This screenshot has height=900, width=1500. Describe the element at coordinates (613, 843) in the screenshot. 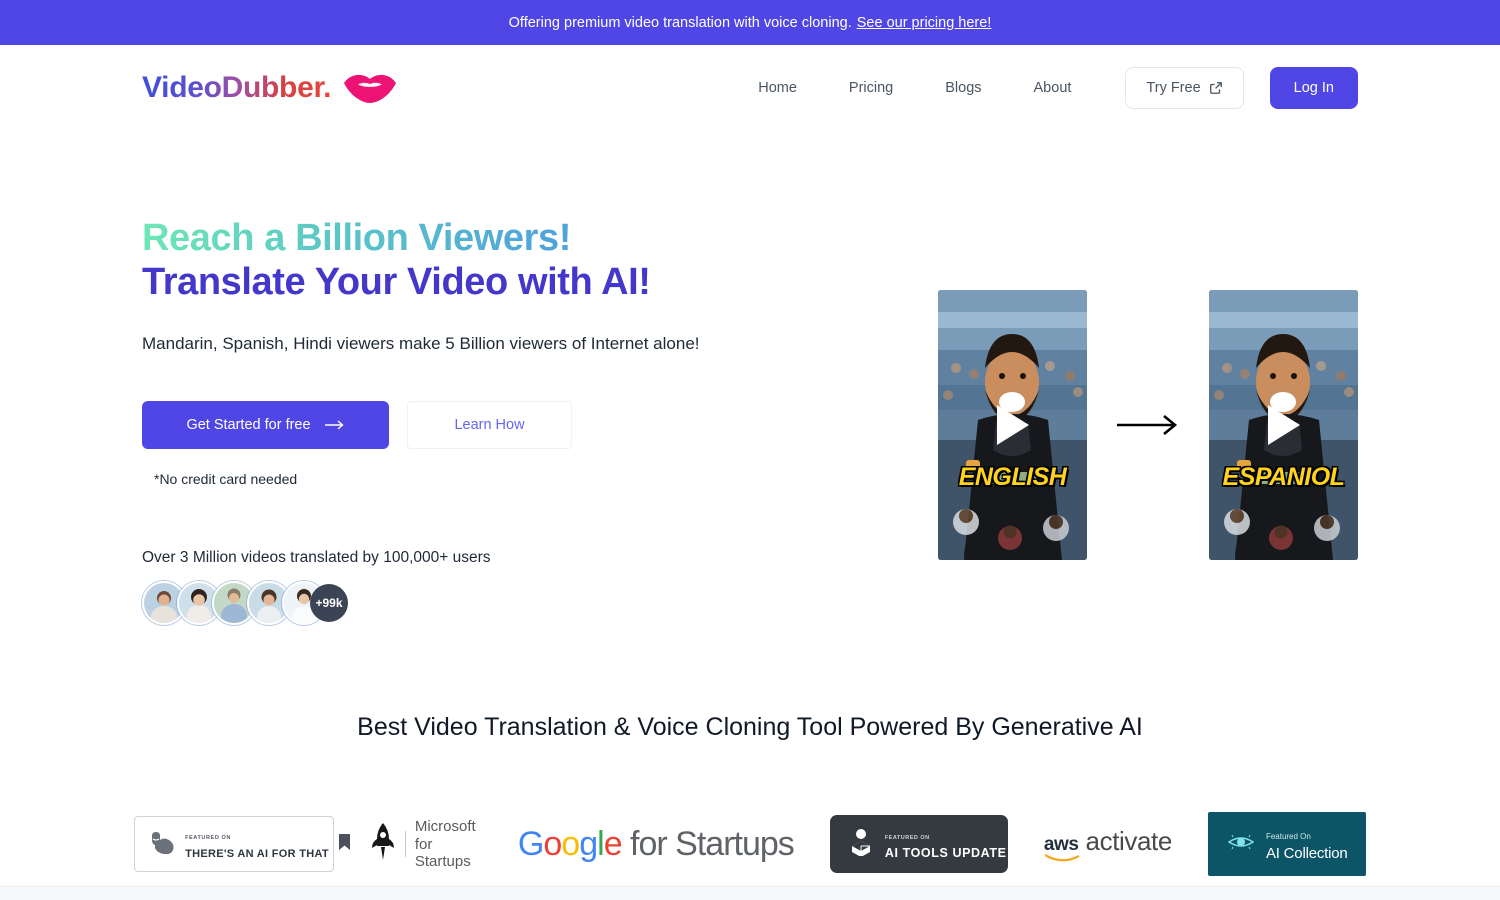

I see `google-letter-e: e` at that location.